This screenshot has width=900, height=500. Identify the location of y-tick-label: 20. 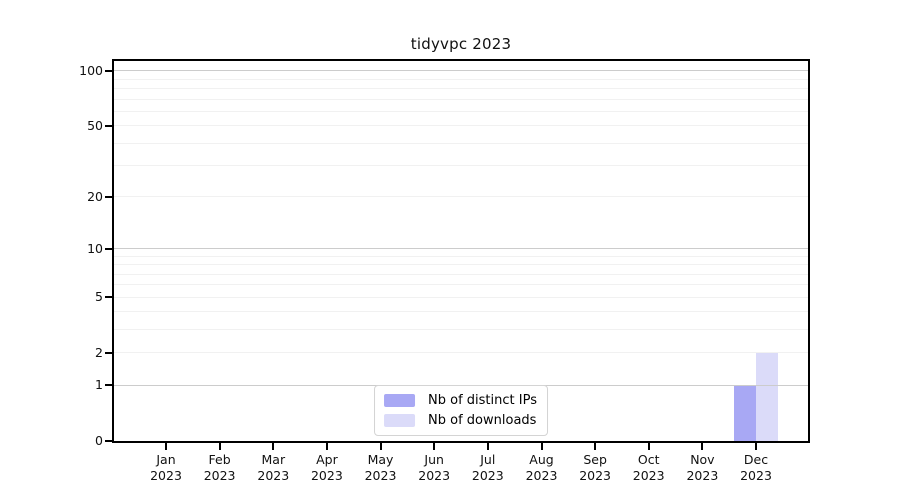
(95, 196).